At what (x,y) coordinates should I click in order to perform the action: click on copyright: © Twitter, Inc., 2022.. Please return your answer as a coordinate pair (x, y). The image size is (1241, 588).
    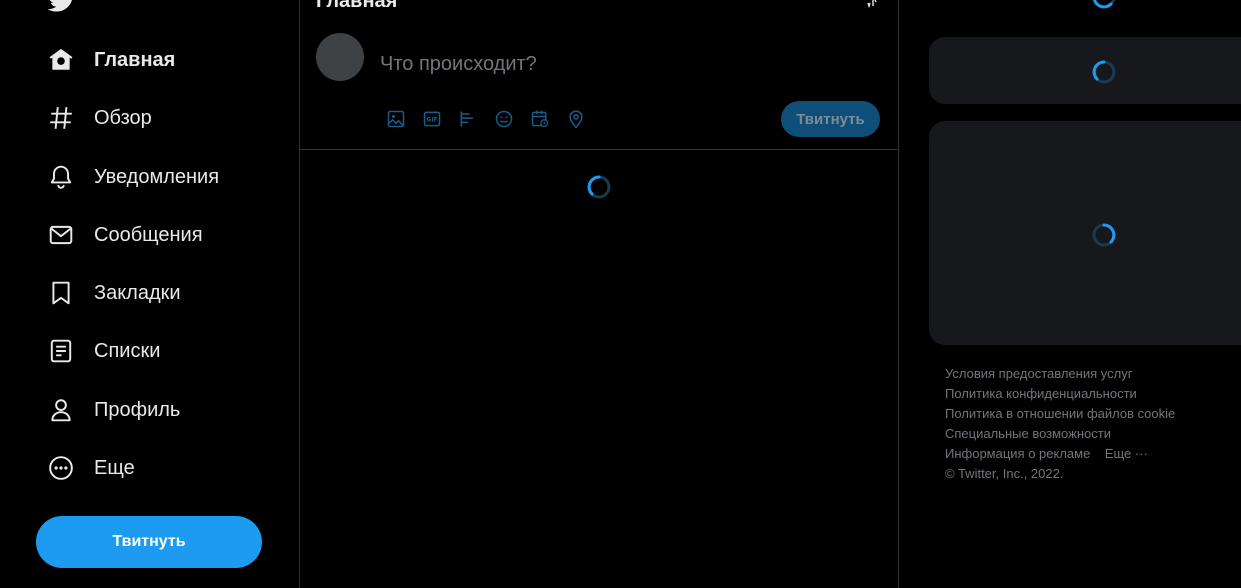
    Looking at the image, I should click on (1004, 473).